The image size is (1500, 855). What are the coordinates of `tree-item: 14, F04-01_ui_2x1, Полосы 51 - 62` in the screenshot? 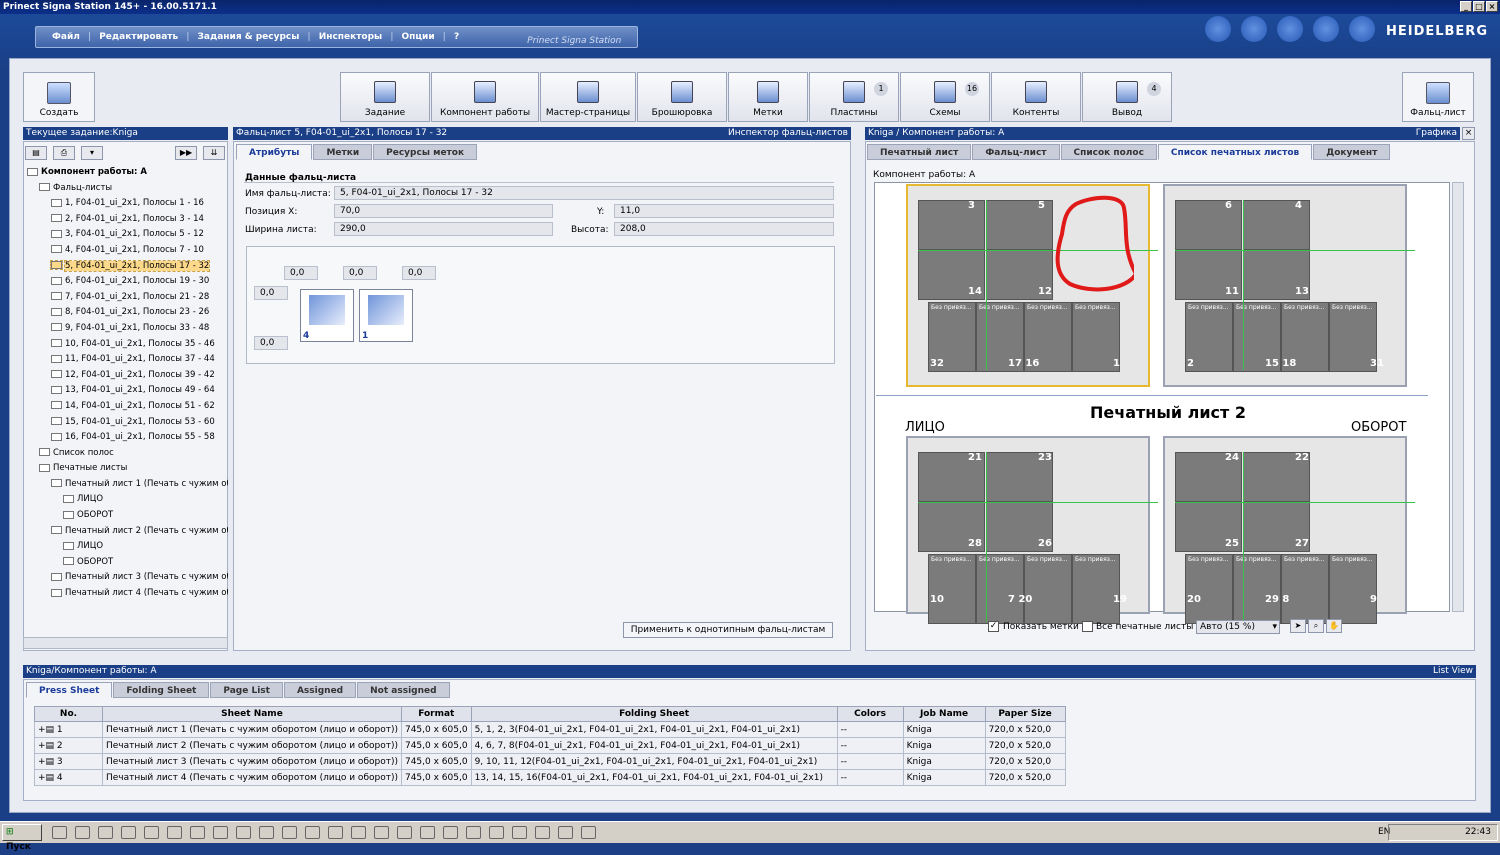 It's located at (125, 407).